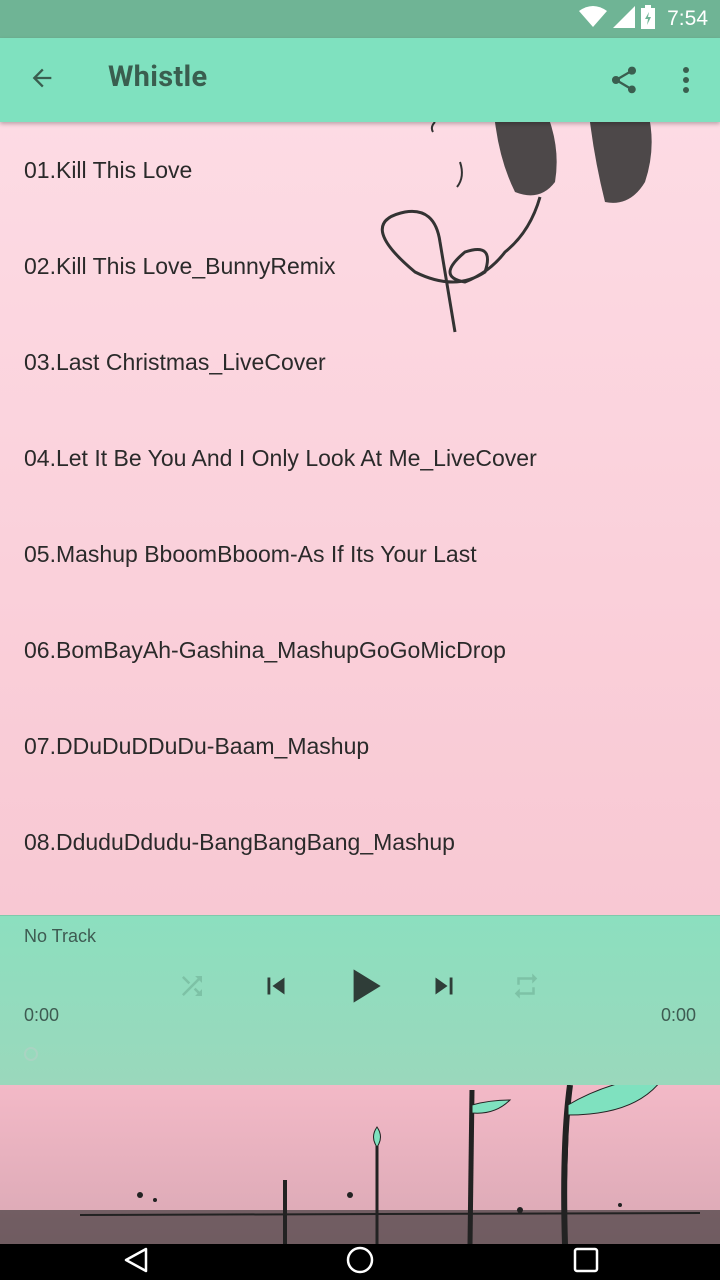 The width and height of the screenshot is (720, 1280). What do you see at coordinates (593, 19) in the screenshot?
I see `wifi-icon` at bounding box center [593, 19].